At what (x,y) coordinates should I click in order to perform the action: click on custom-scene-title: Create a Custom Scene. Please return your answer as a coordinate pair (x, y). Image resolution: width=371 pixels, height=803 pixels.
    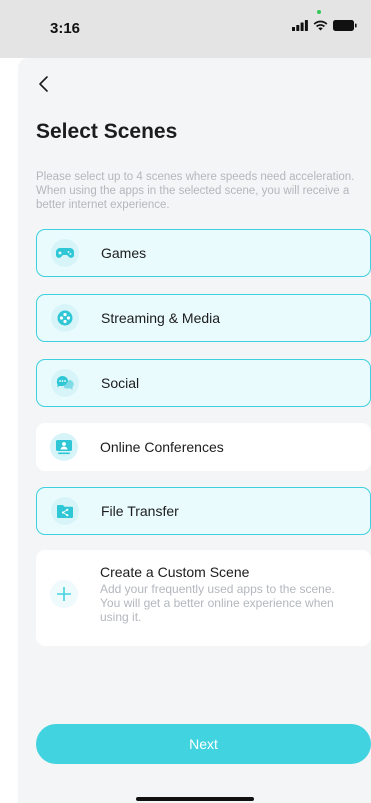
    Looking at the image, I should click on (175, 572).